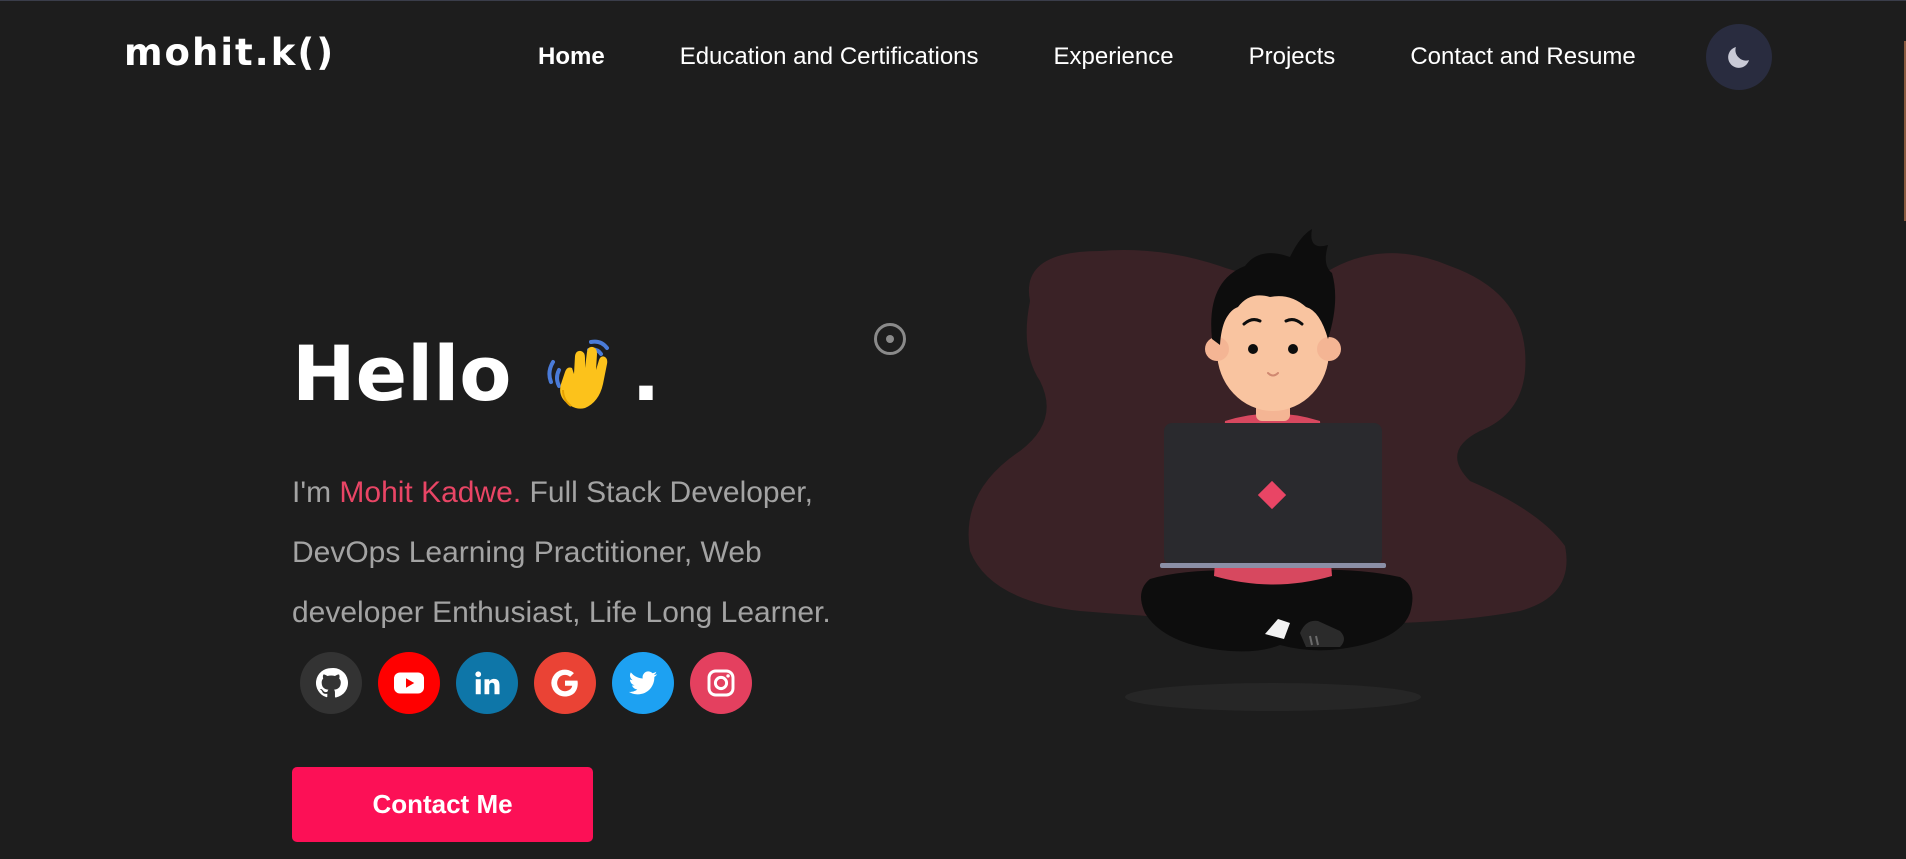 The image size is (1906, 859). I want to click on nav-item-education: Education and Certifications, so click(829, 57).